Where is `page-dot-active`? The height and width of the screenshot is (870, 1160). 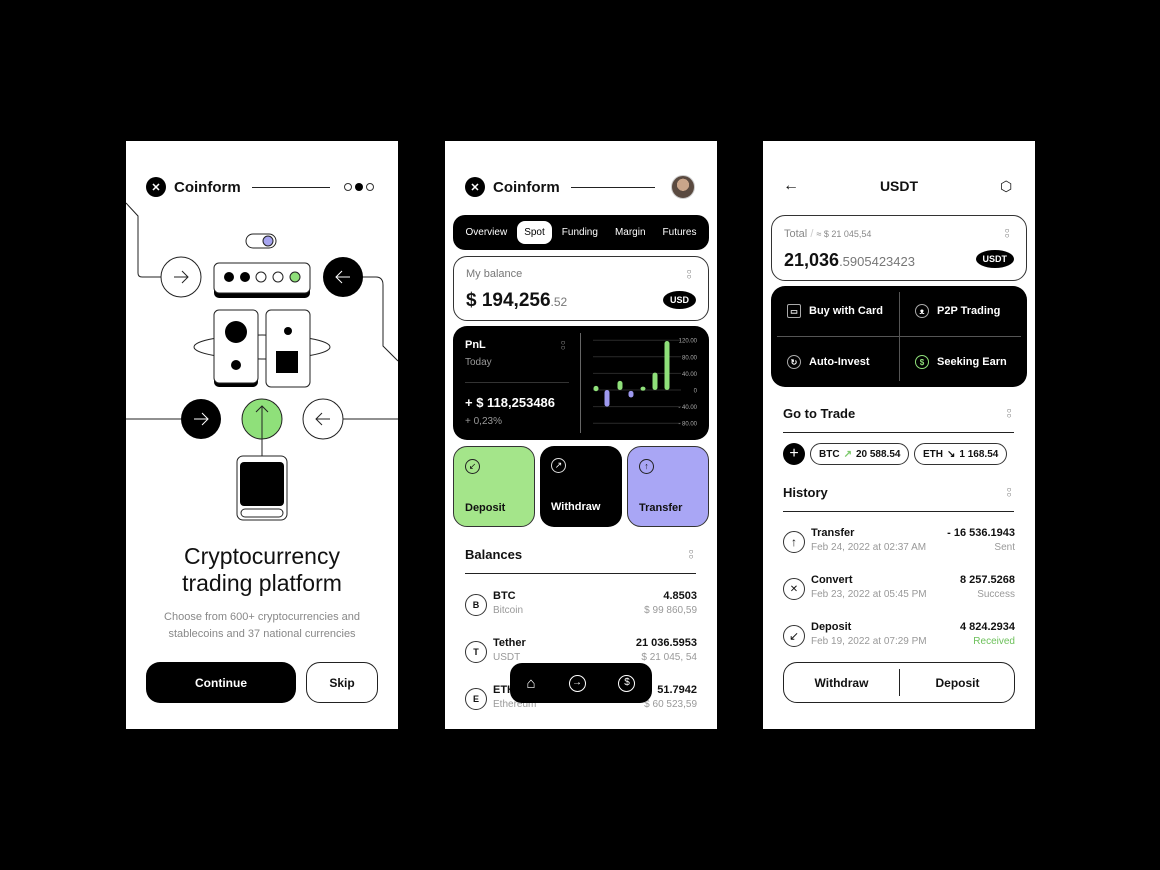 page-dot-active is located at coordinates (359, 187).